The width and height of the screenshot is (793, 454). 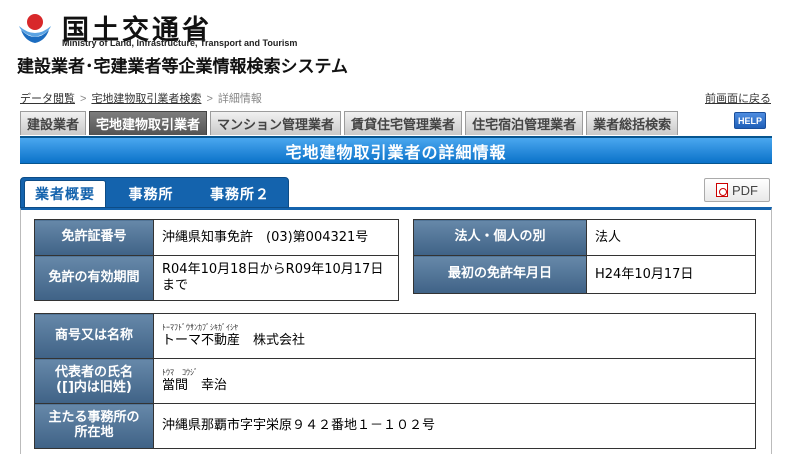 What do you see at coordinates (195, 385) in the screenshot?
I see `representative-value: 當間 幸治` at bounding box center [195, 385].